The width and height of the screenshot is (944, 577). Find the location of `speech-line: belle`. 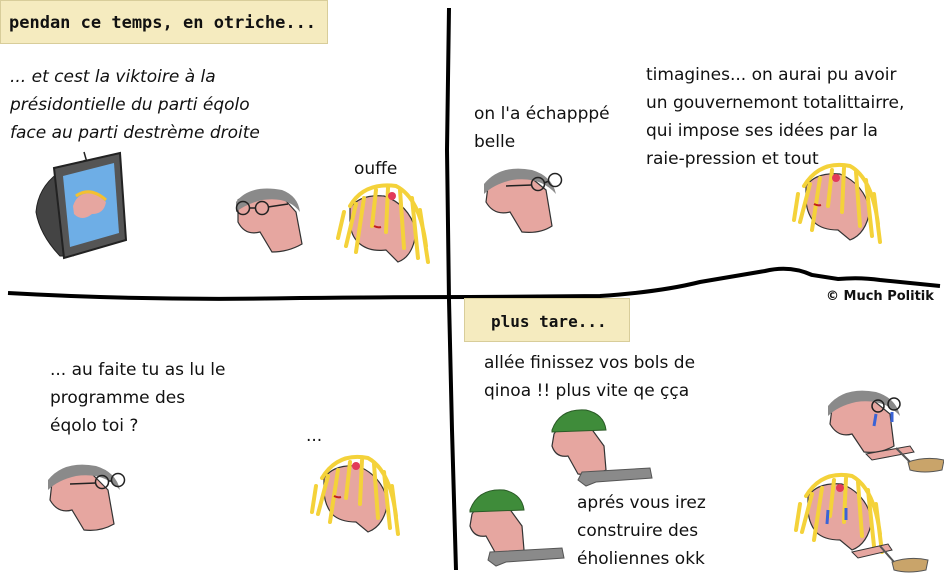

speech-line: belle is located at coordinates (495, 142).